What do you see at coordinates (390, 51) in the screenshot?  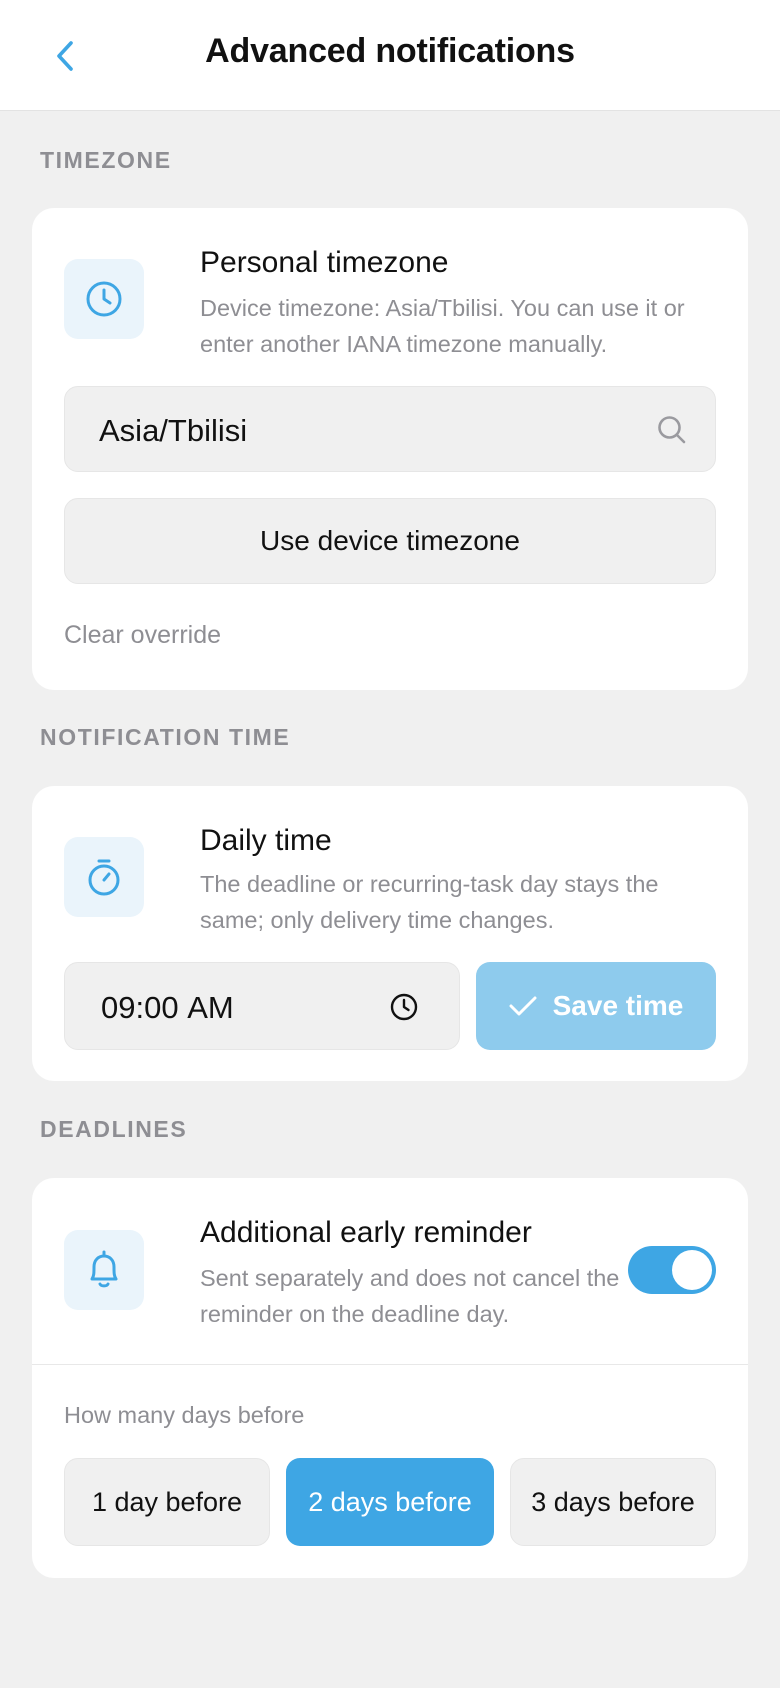 I see `page-title: Advanced notifications` at bounding box center [390, 51].